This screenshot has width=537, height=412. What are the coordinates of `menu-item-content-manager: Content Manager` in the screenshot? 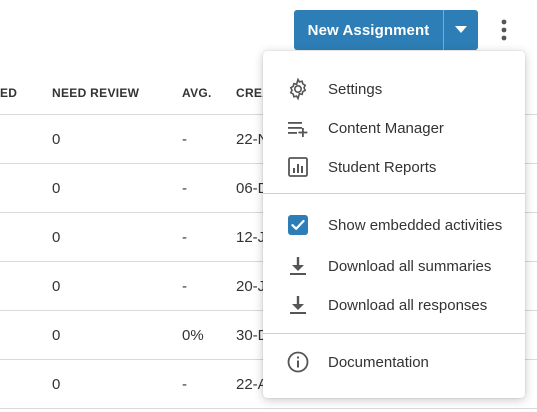 It's located at (394, 128).